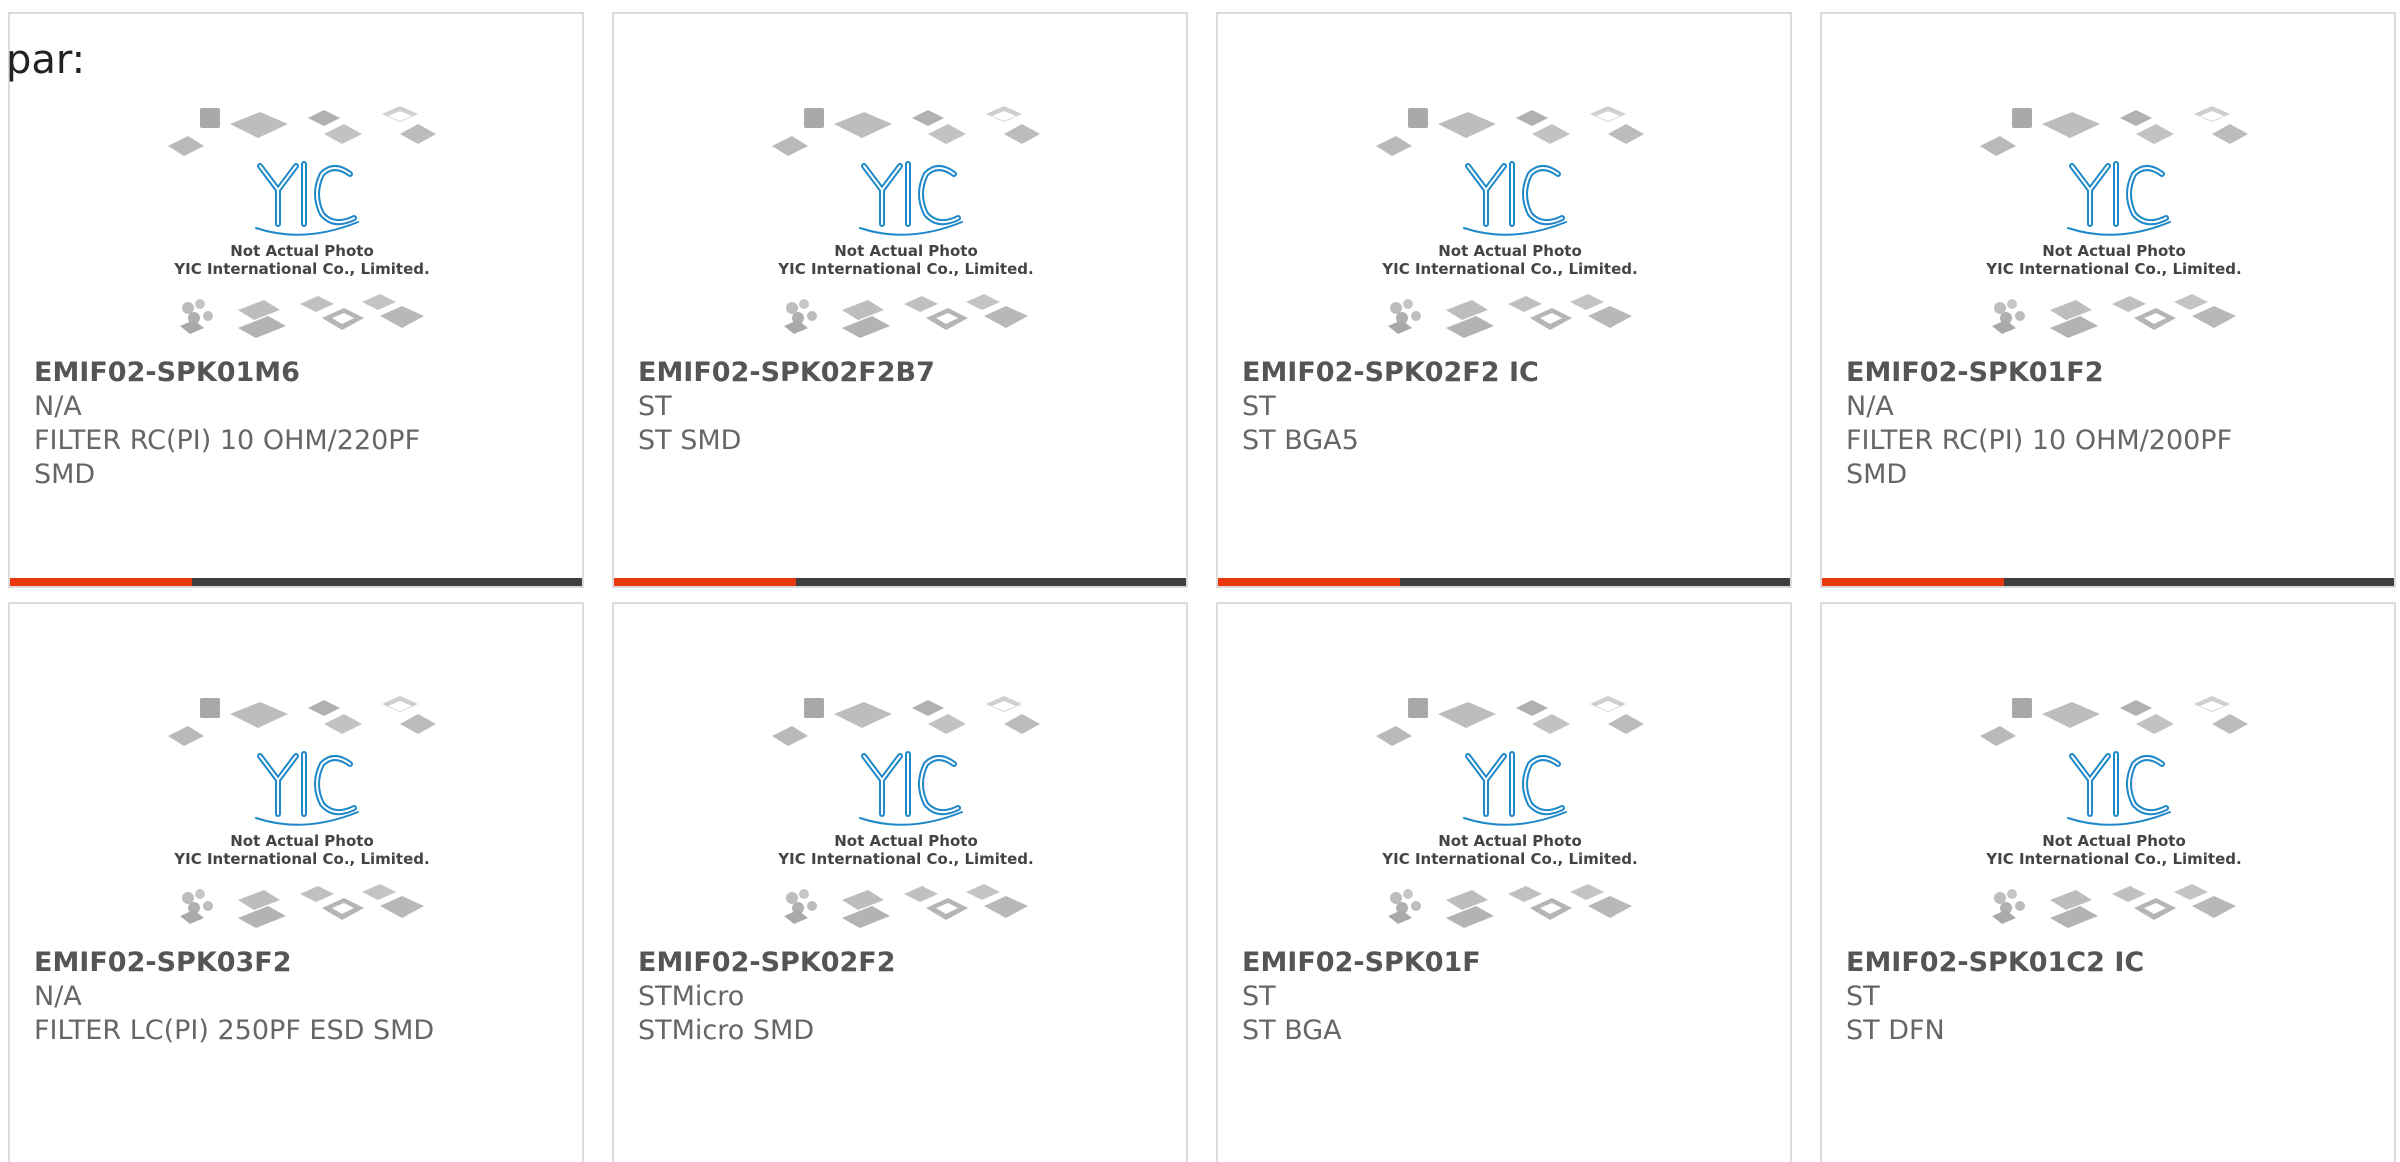 This screenshot has width=2400, height=1162. Describe the element at coordinates (690, 440) in the screenshot. I see `product-description: ST SMD` at that location.